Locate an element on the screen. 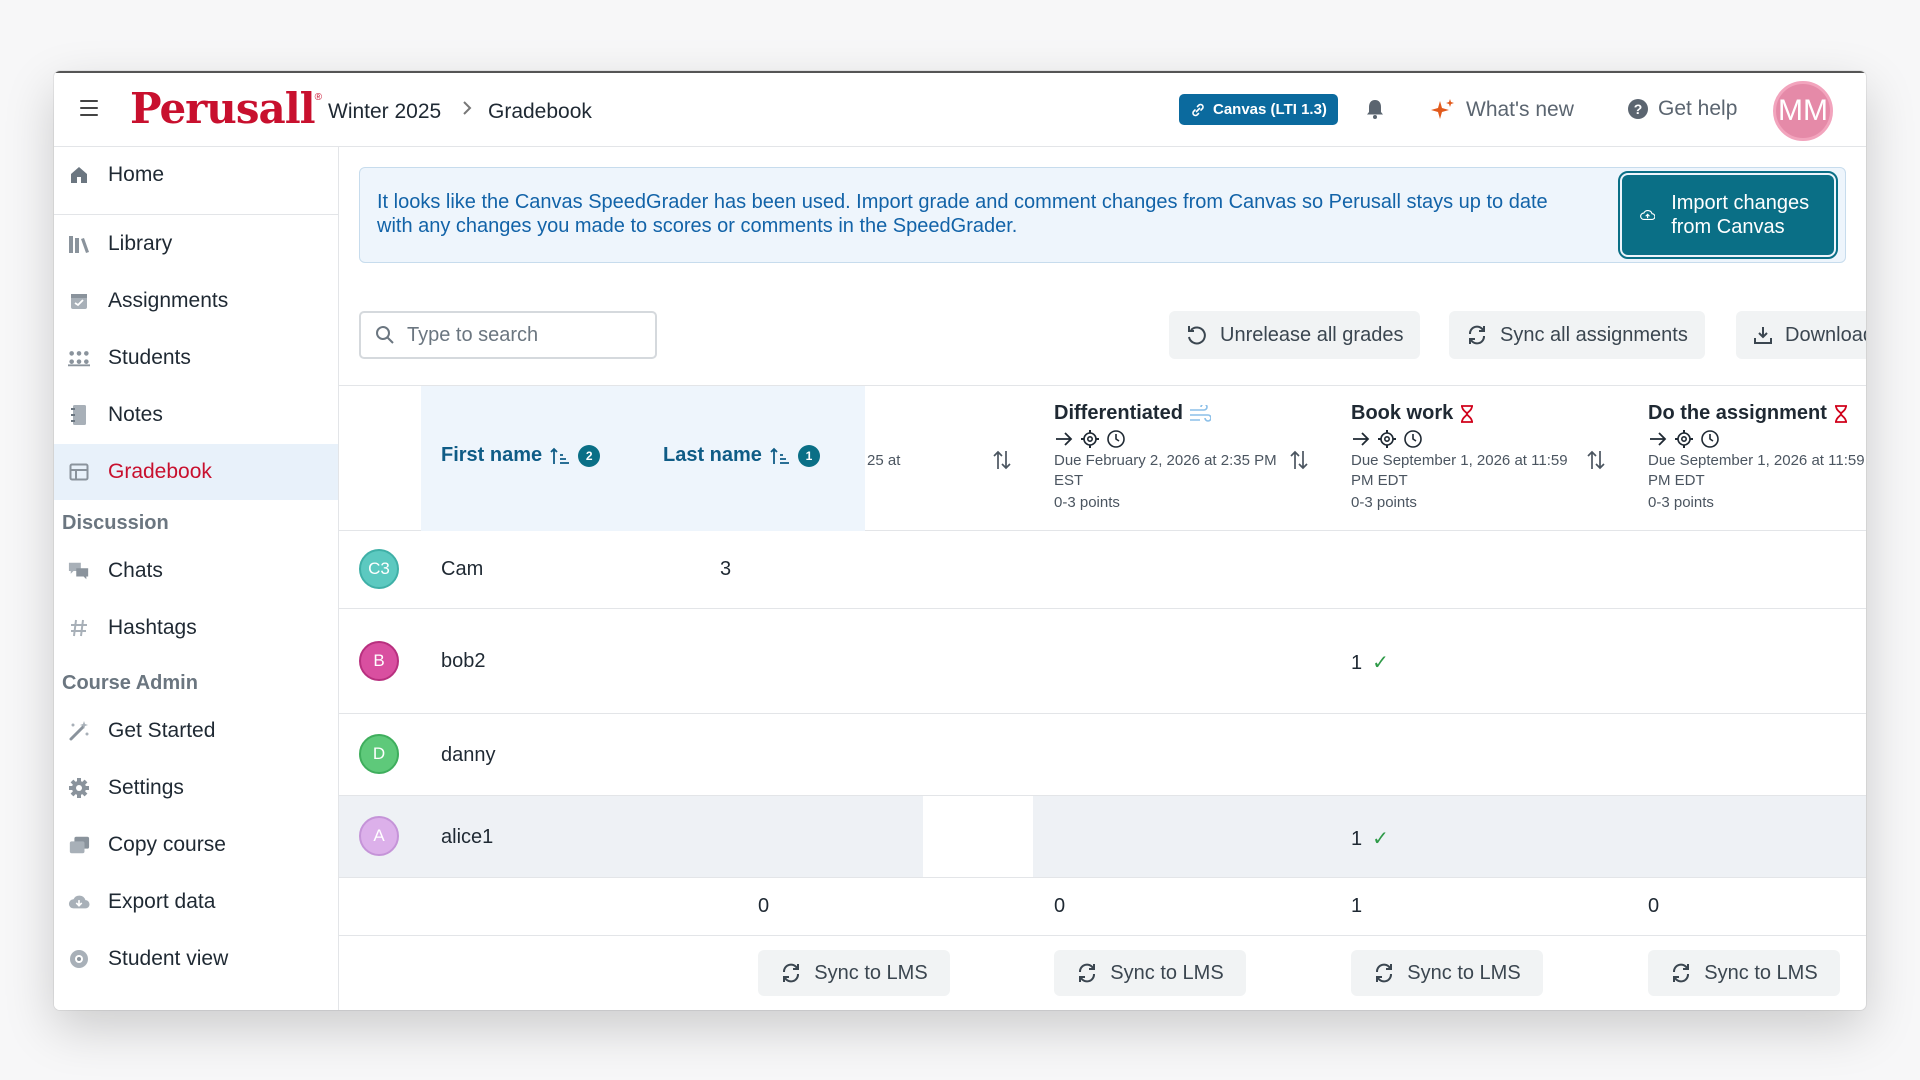  sidebar-item-label: Home is located at coordinates (136, 174).